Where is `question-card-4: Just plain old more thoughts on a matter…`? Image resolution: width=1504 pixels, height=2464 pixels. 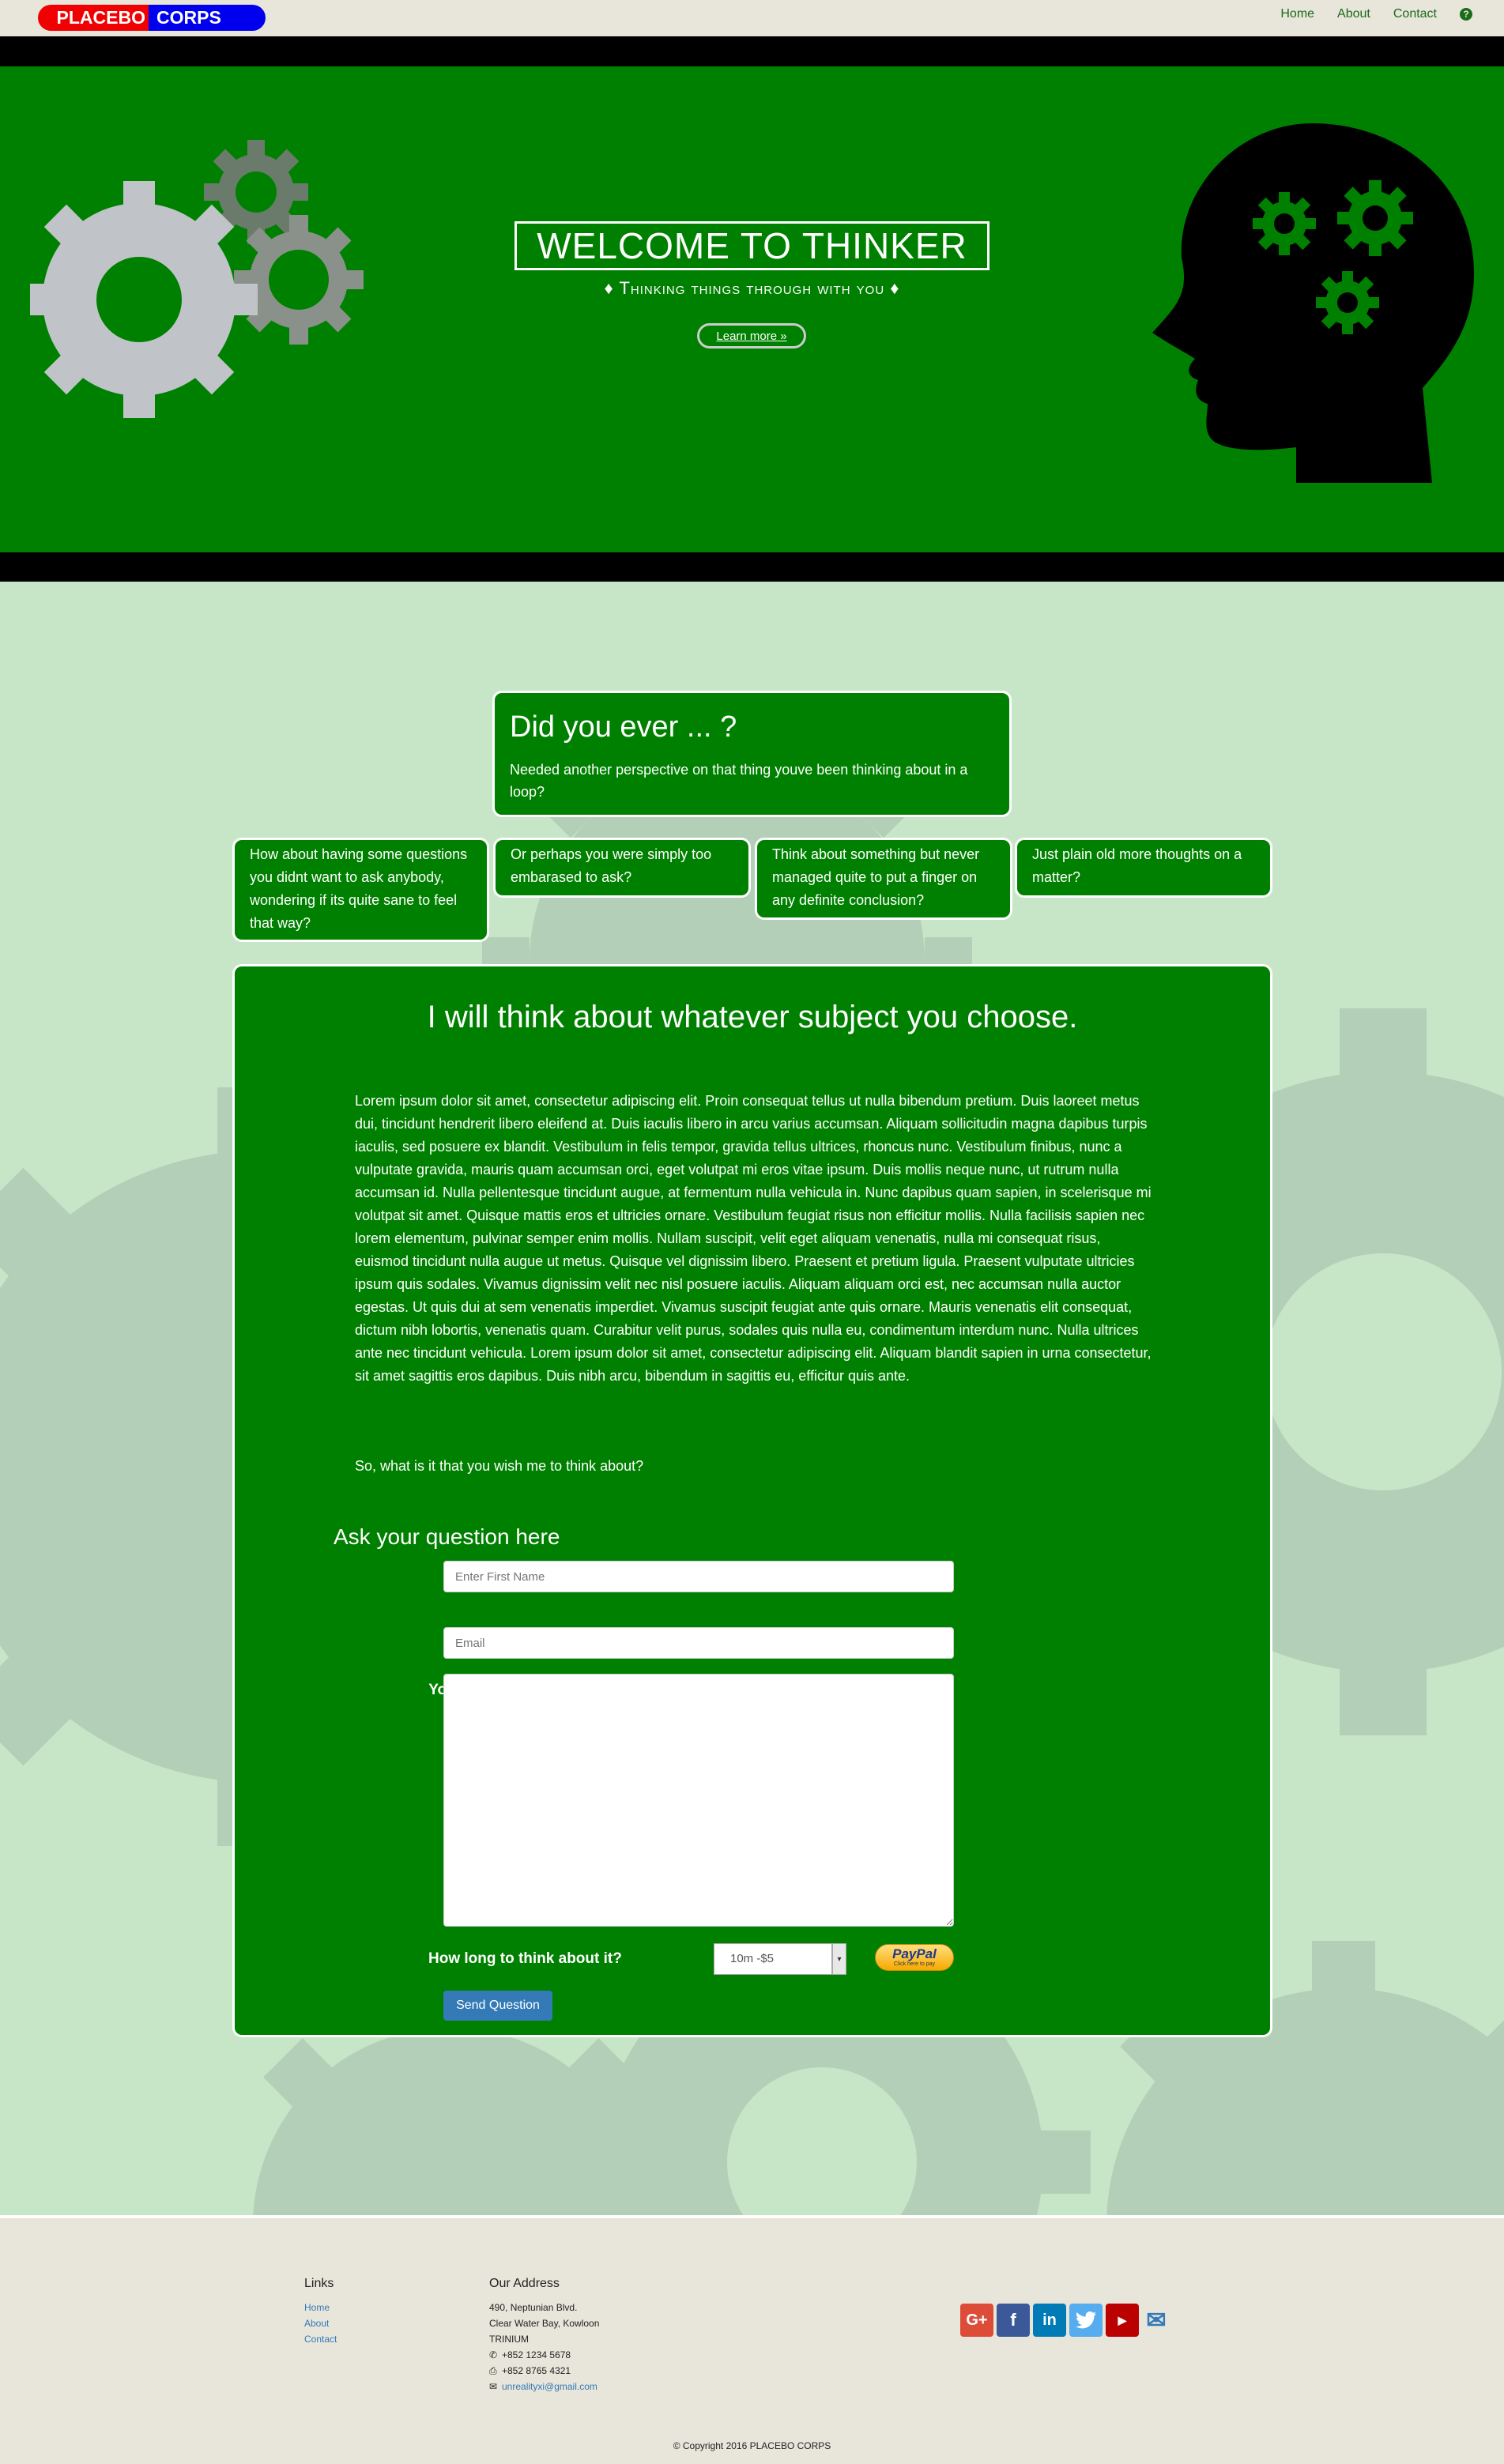 question-card-4: Just plain old more thoughts on a matter… is located at coordinates (1143, 868).